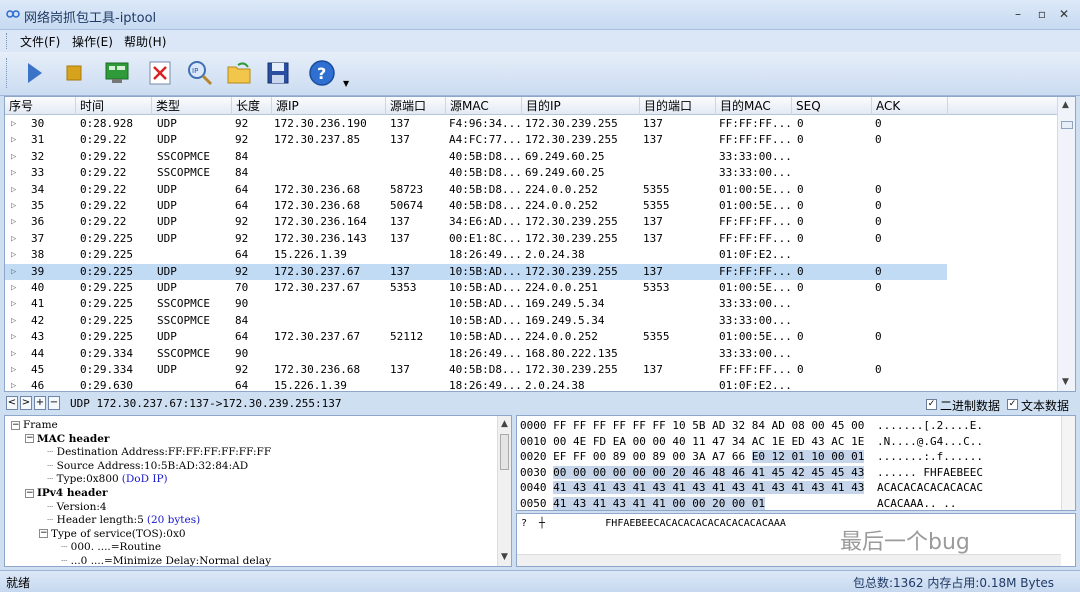 This screenshot has height=592, width=1080. What do you see at coordinates (38, 222) in the screenshot?
I see `cell-seq-no: 36` at bounding box center [38, 222].